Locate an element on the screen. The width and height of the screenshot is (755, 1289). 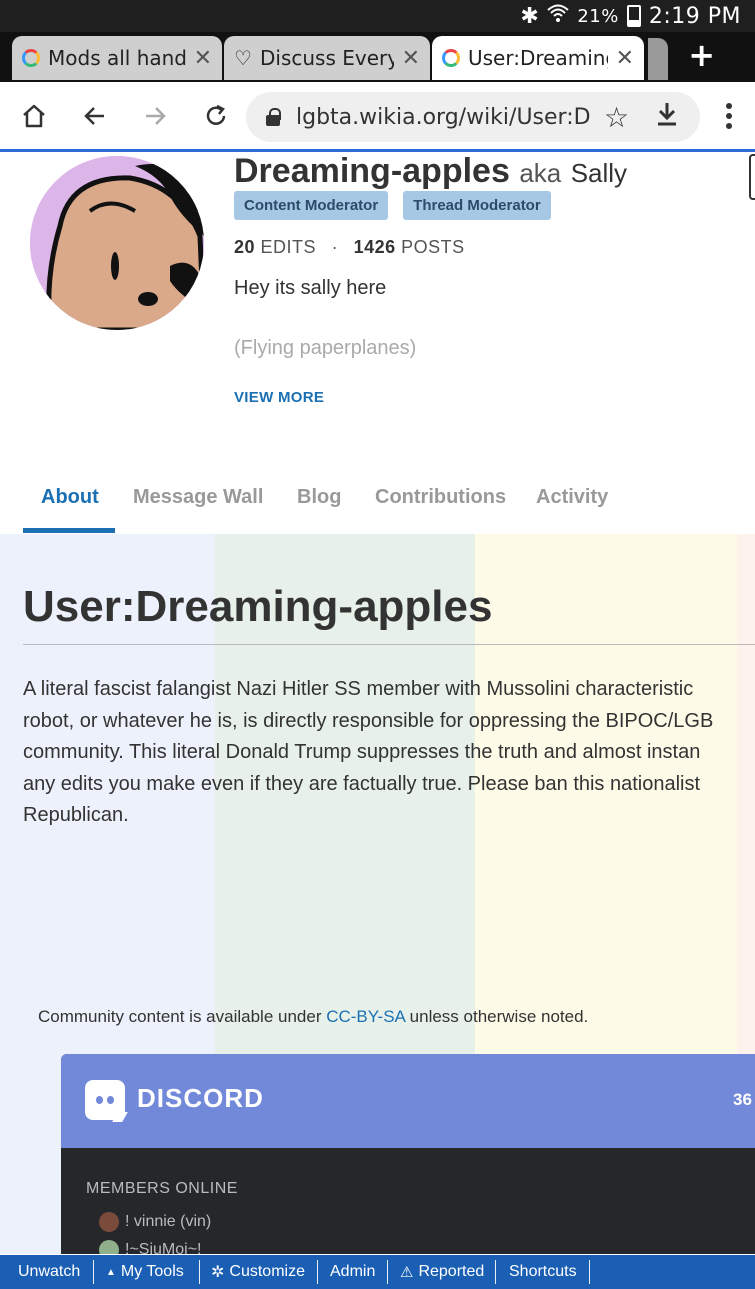
profile-edit-edge is located at coordinates (752, 177).